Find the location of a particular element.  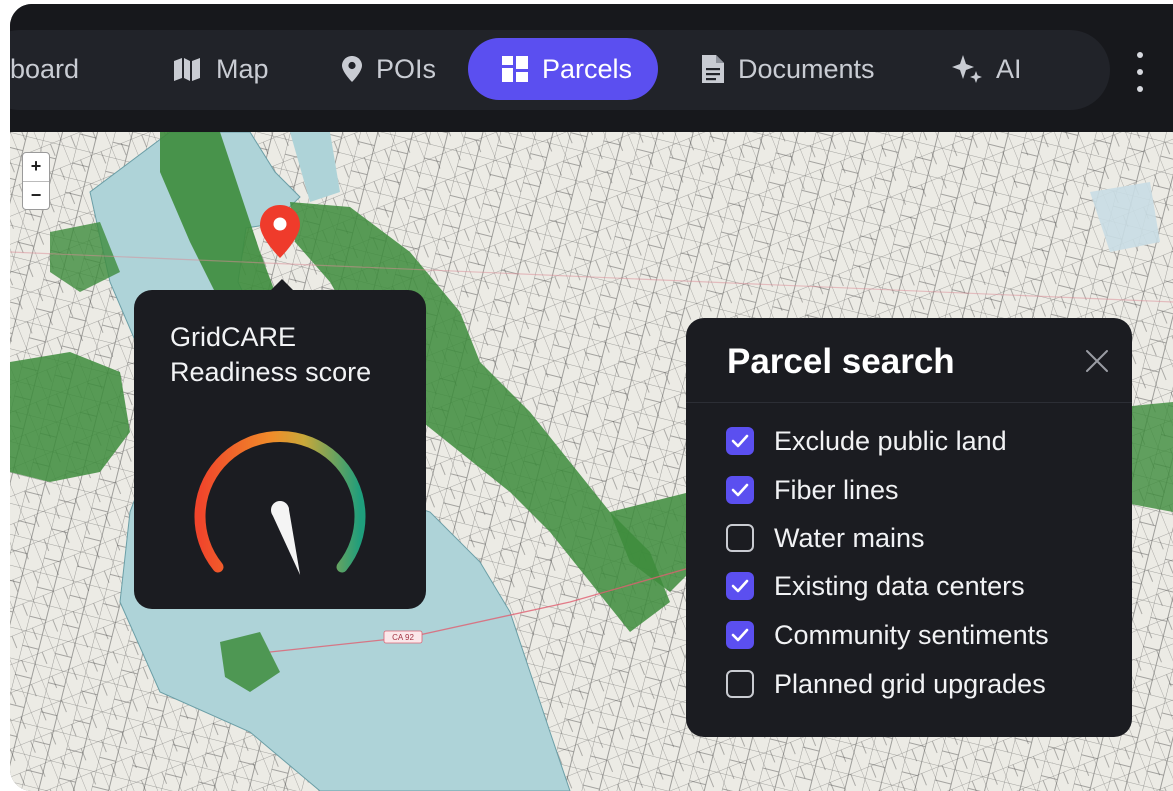

option-label: Community sentiments is located at coordinates (911, 634).